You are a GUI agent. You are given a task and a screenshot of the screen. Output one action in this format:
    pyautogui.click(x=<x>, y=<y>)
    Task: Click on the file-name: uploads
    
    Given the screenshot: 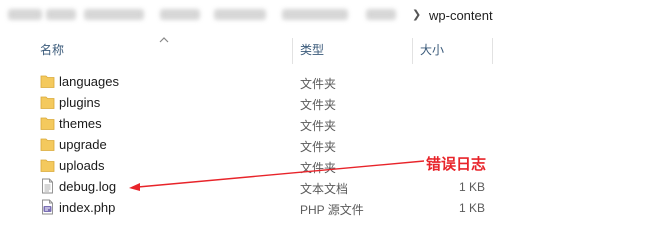 What is the action you would take?
    pyautogui.click(x=82, y=165)
    